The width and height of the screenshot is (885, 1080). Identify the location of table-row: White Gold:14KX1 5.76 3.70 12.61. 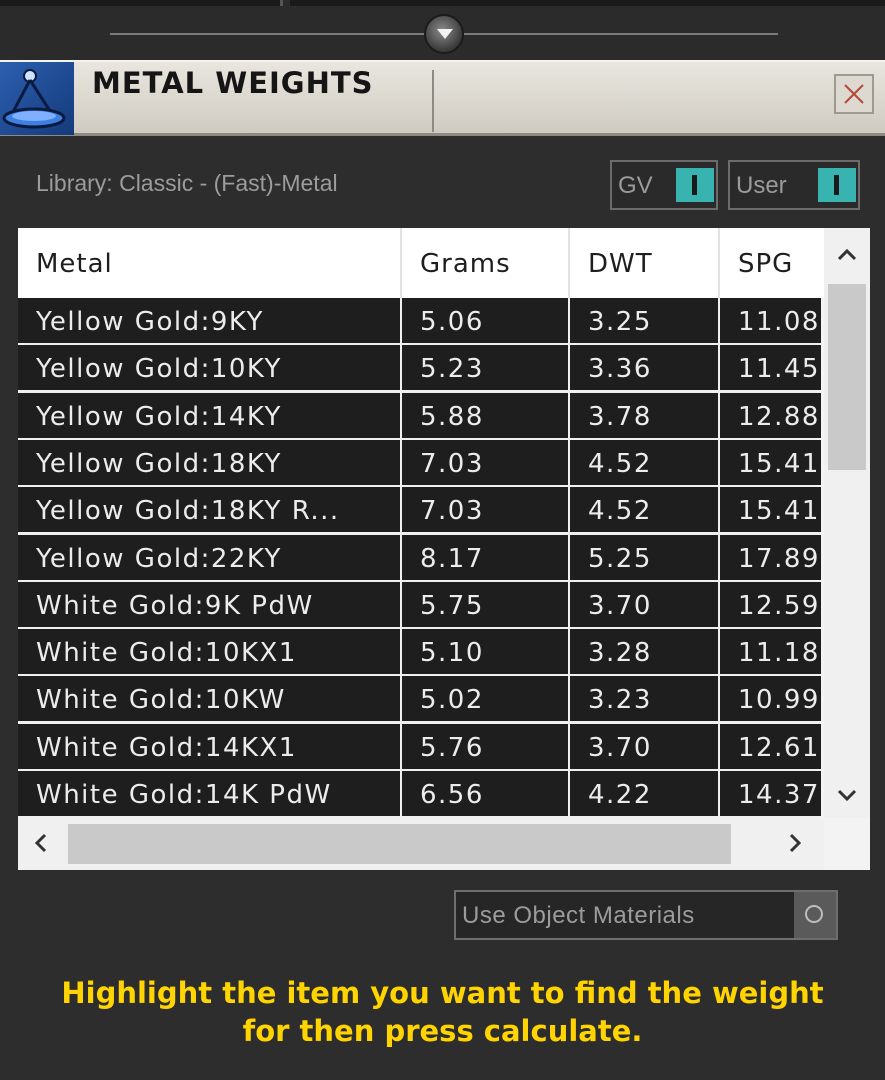
(419, 747).